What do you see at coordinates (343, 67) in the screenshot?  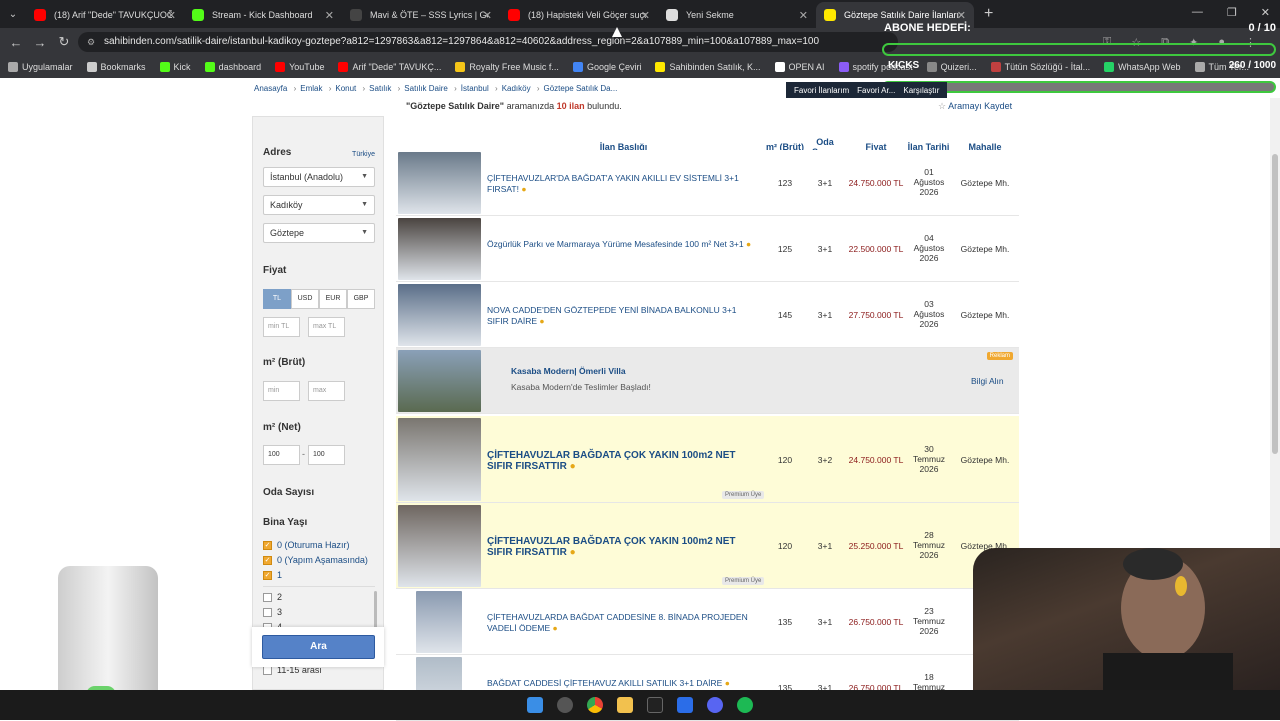 I see `bookmark-icon` at bounding box center [343, 67].